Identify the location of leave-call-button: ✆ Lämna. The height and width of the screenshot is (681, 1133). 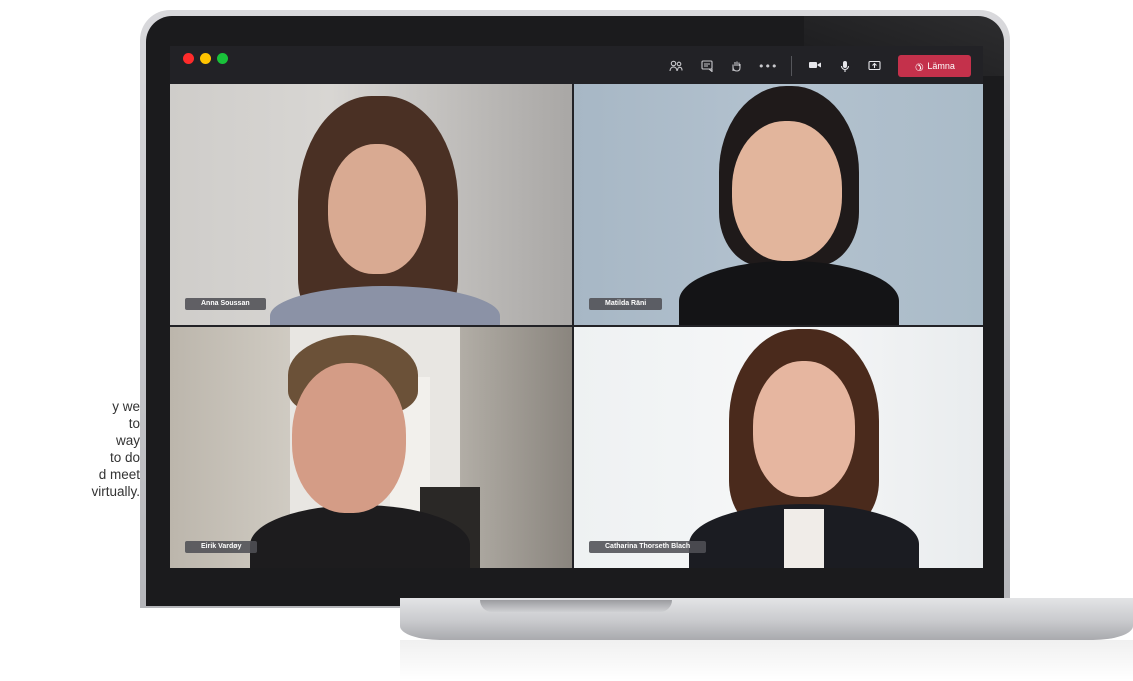
(934, 66).